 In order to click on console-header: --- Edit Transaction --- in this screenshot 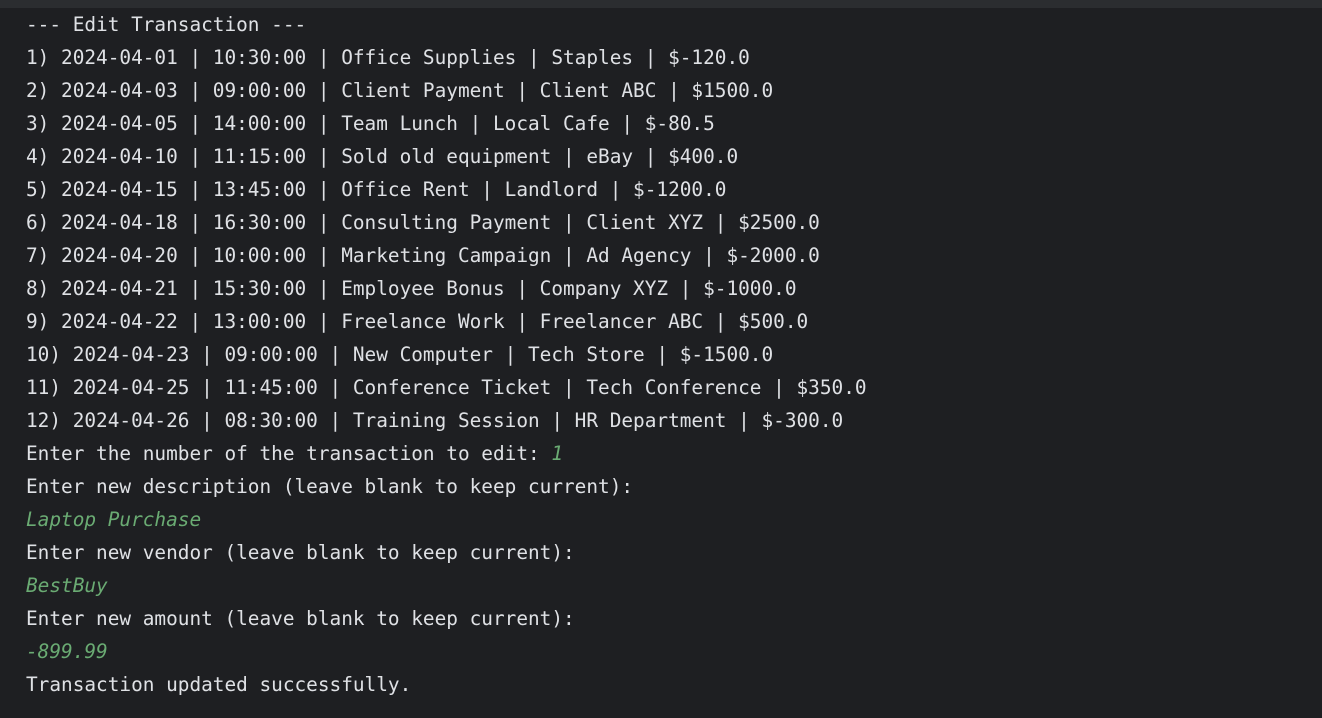, I will do `click(166, 24)`.